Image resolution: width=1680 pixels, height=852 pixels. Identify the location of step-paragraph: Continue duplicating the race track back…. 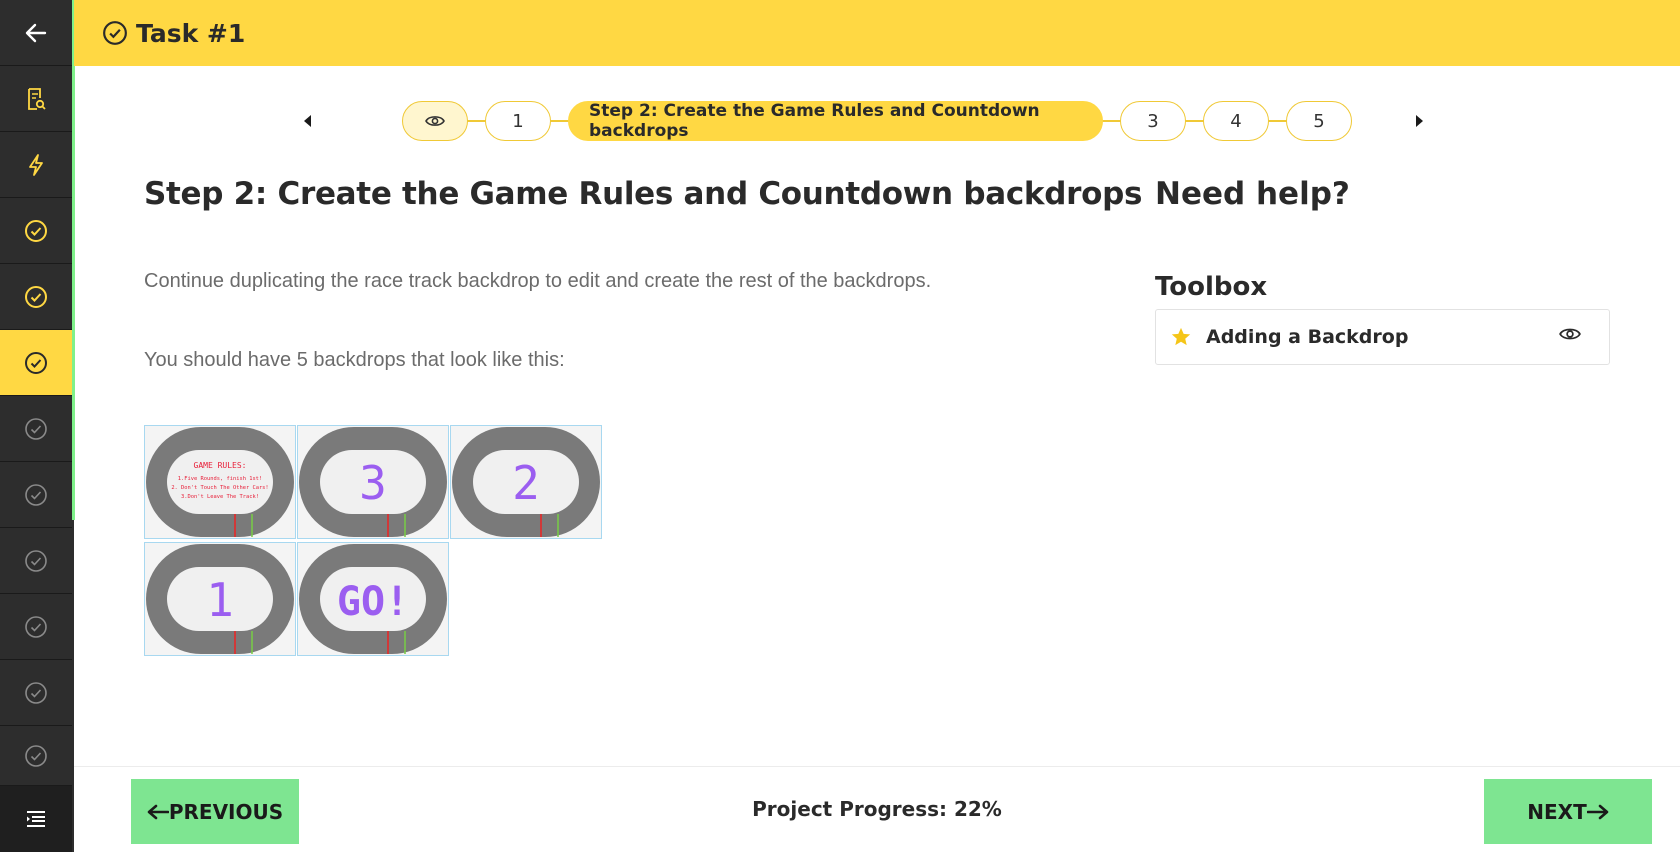
(538, 281).